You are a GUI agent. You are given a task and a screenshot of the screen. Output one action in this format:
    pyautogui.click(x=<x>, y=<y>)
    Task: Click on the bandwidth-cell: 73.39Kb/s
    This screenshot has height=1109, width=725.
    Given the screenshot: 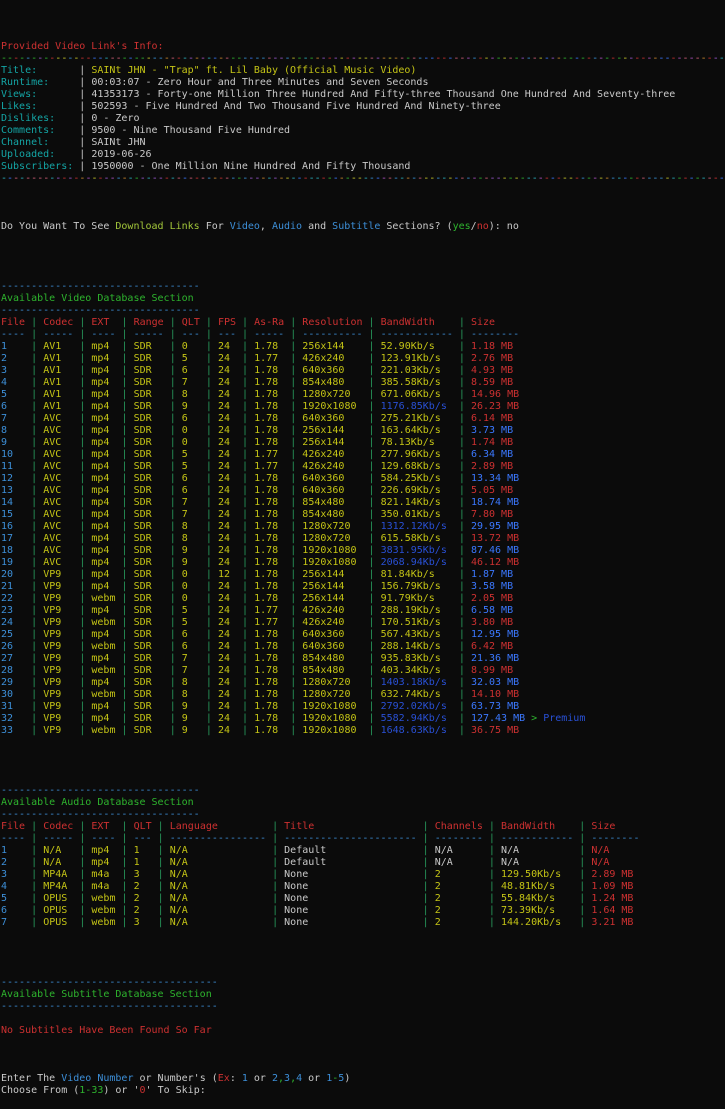 What is the action you would take?
    pyautogui.click(x=537, y=910)
    